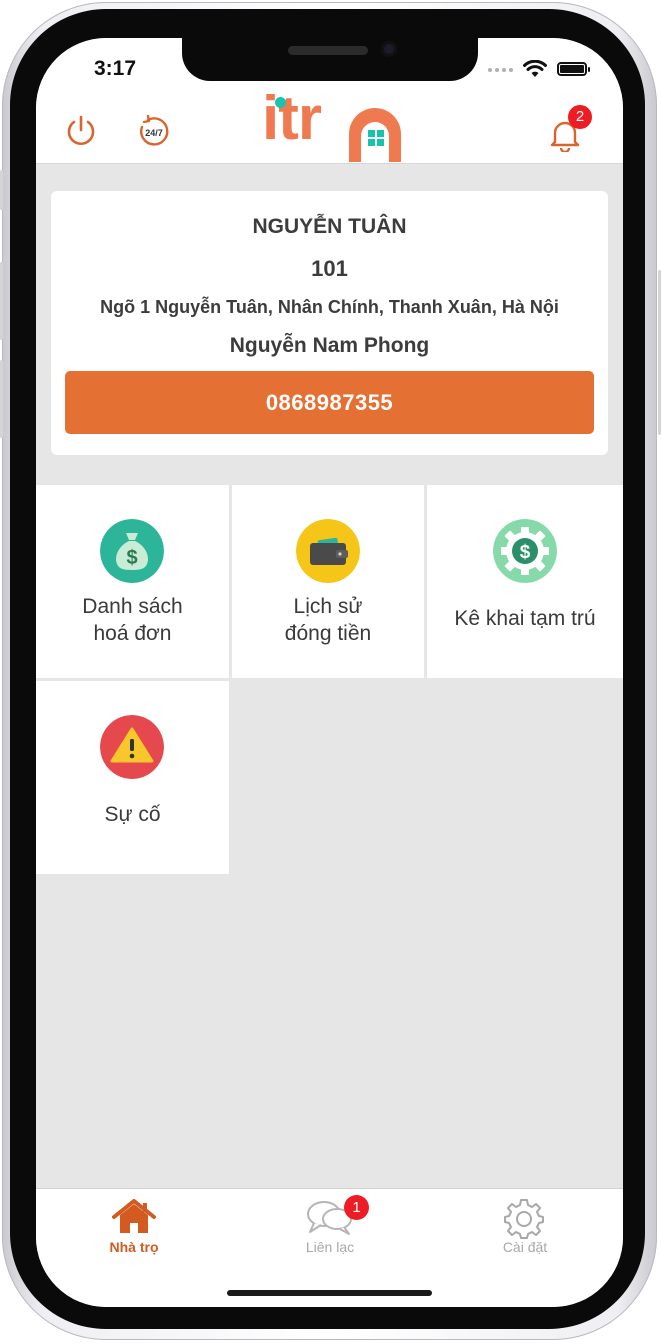 The width and height of the screenshot is (661, 1344). Describe the element at coordinates (1, 399) in the screenshot. I see `volume-down-button` at that location.